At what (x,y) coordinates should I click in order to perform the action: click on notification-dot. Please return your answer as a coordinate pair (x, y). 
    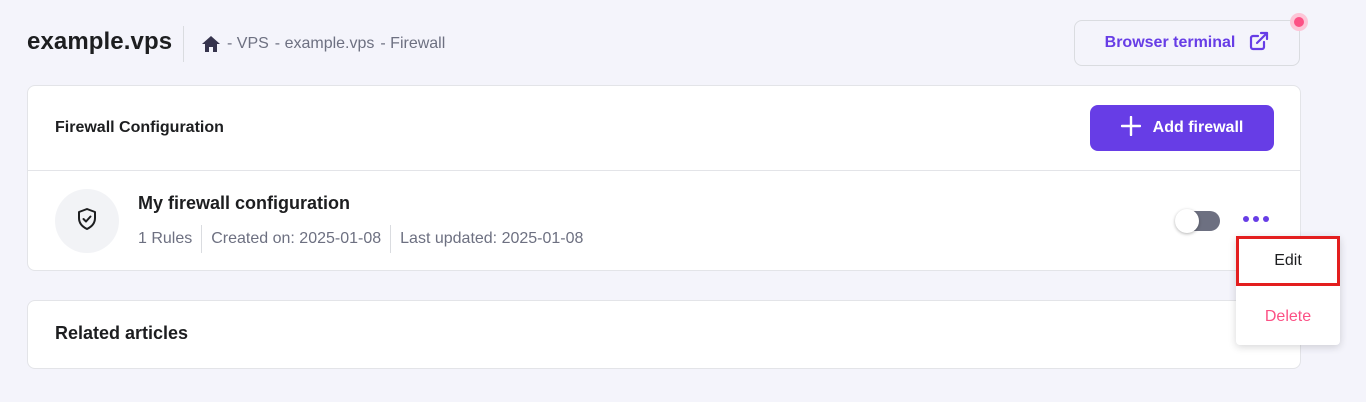
    Looking at the image, I should click on (1299, 22).